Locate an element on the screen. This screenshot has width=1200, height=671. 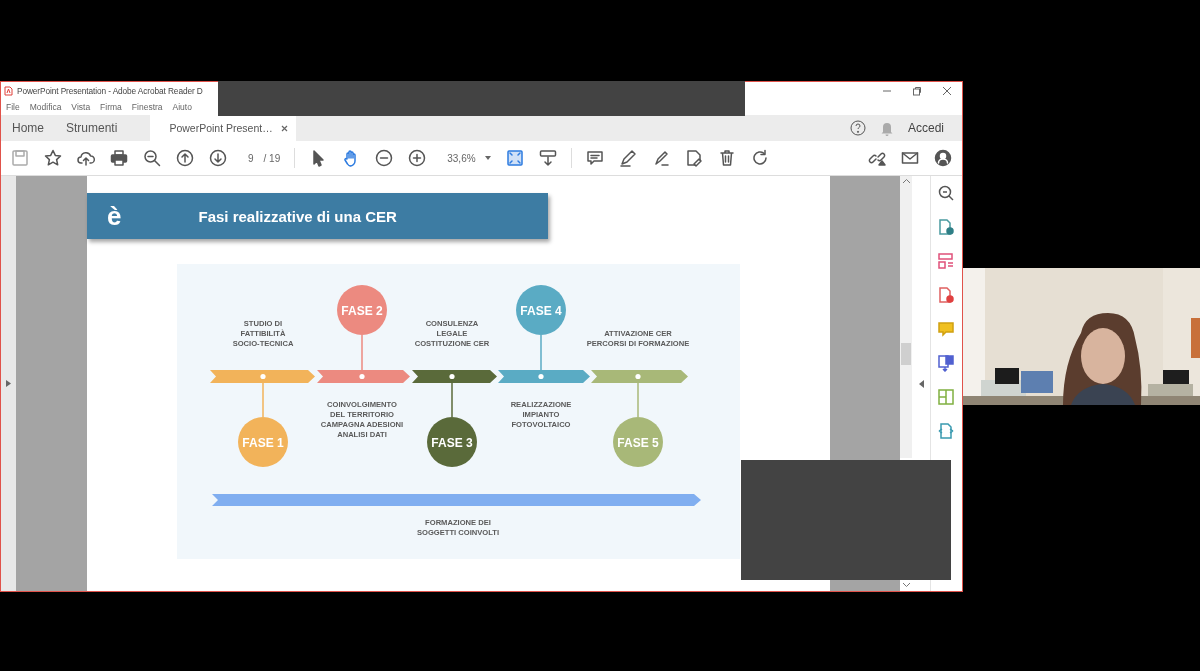
scroll-up-icon is located at coordinates (906, 181).